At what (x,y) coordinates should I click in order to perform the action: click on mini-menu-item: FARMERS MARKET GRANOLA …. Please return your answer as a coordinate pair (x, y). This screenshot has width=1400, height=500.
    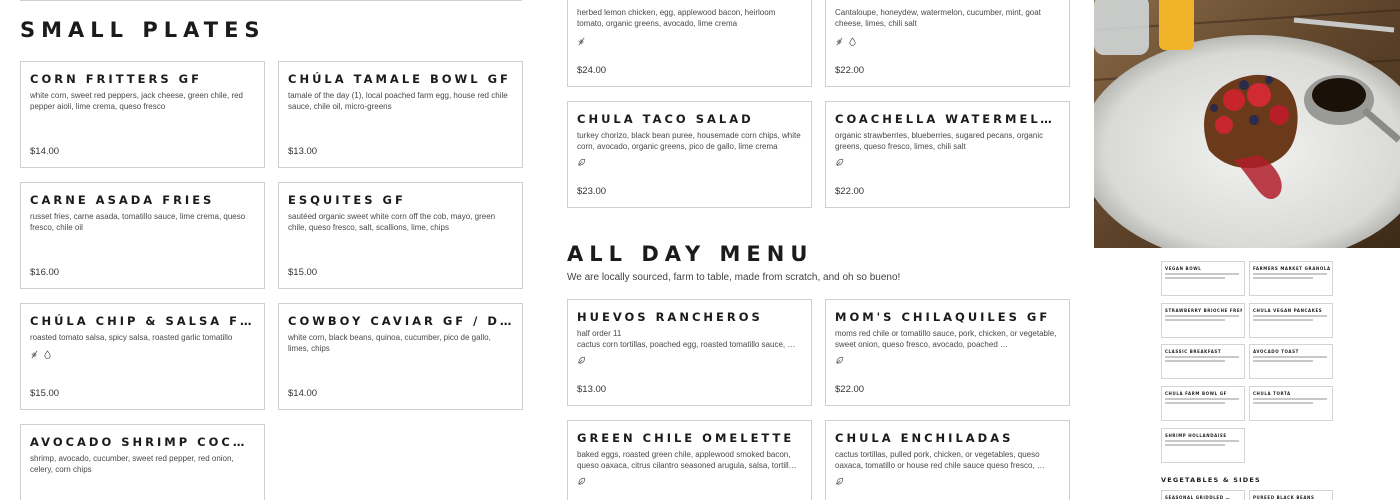
    Looking at the image, I should click on (1291, 278).